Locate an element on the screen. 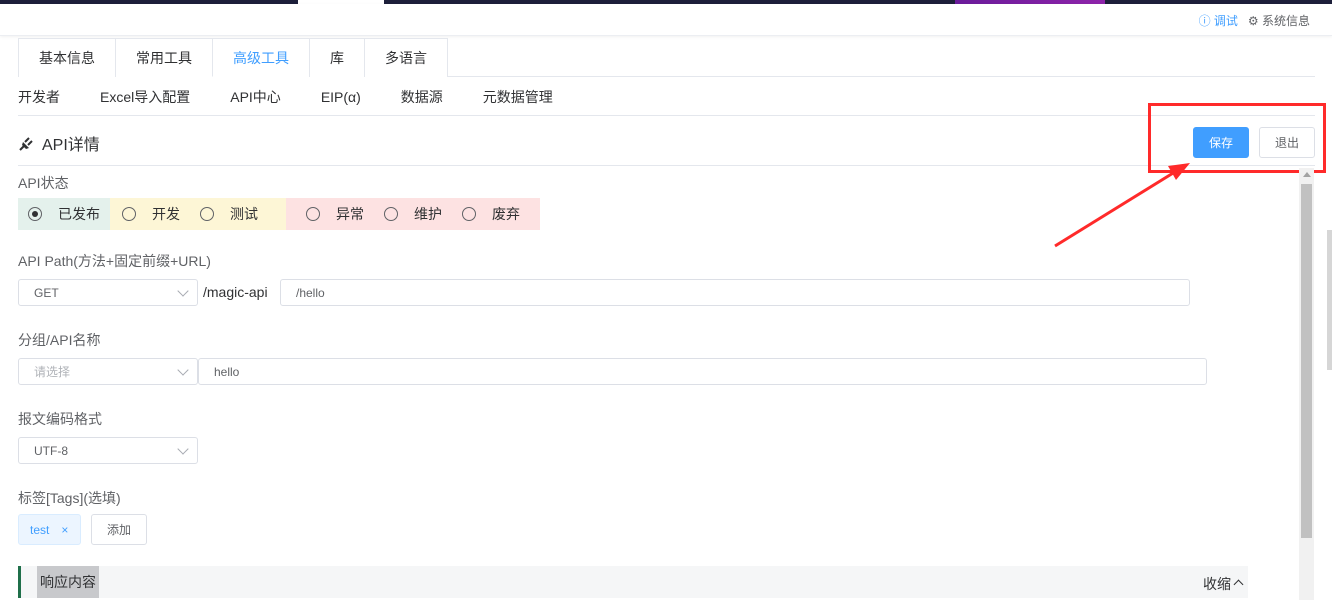 The width and height of the screenshot is (1332, 600). add-tag-button: 添加 is located at coordinates (119, 529).